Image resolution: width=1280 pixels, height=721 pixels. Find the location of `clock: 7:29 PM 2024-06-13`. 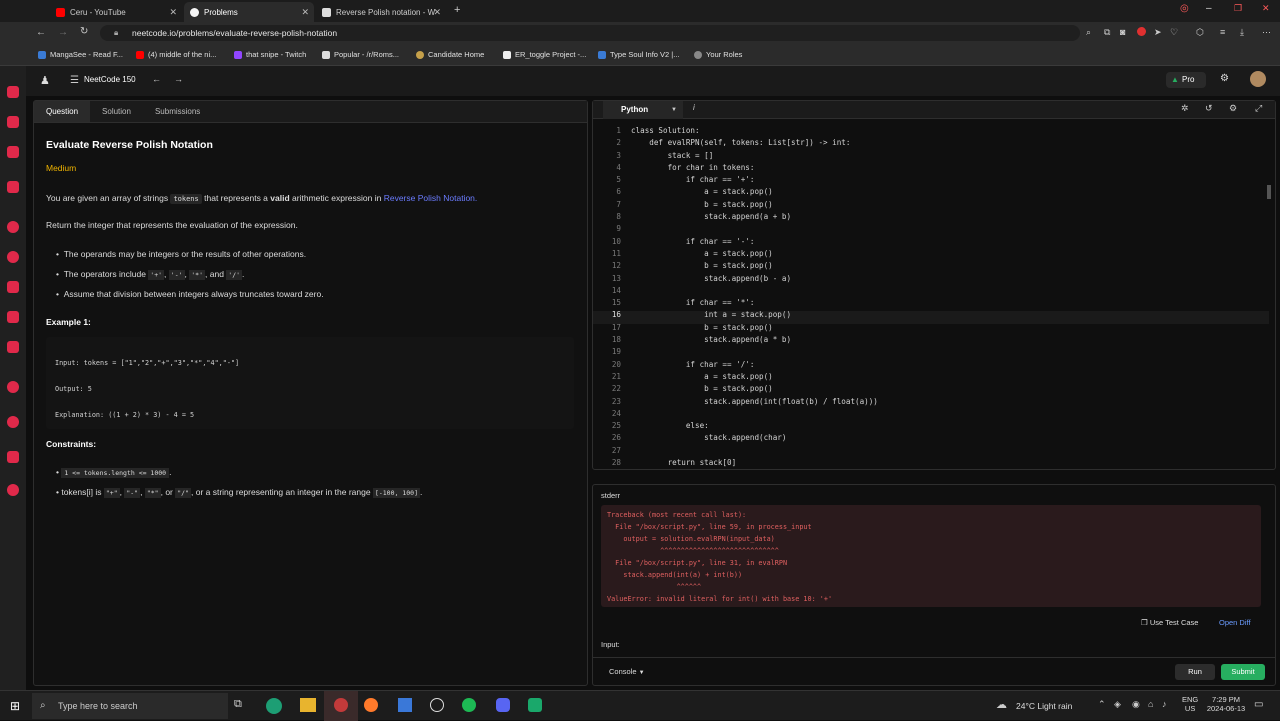

clock: 7:29 PM 2024-06-13 is located at coordinates (1226, 704).